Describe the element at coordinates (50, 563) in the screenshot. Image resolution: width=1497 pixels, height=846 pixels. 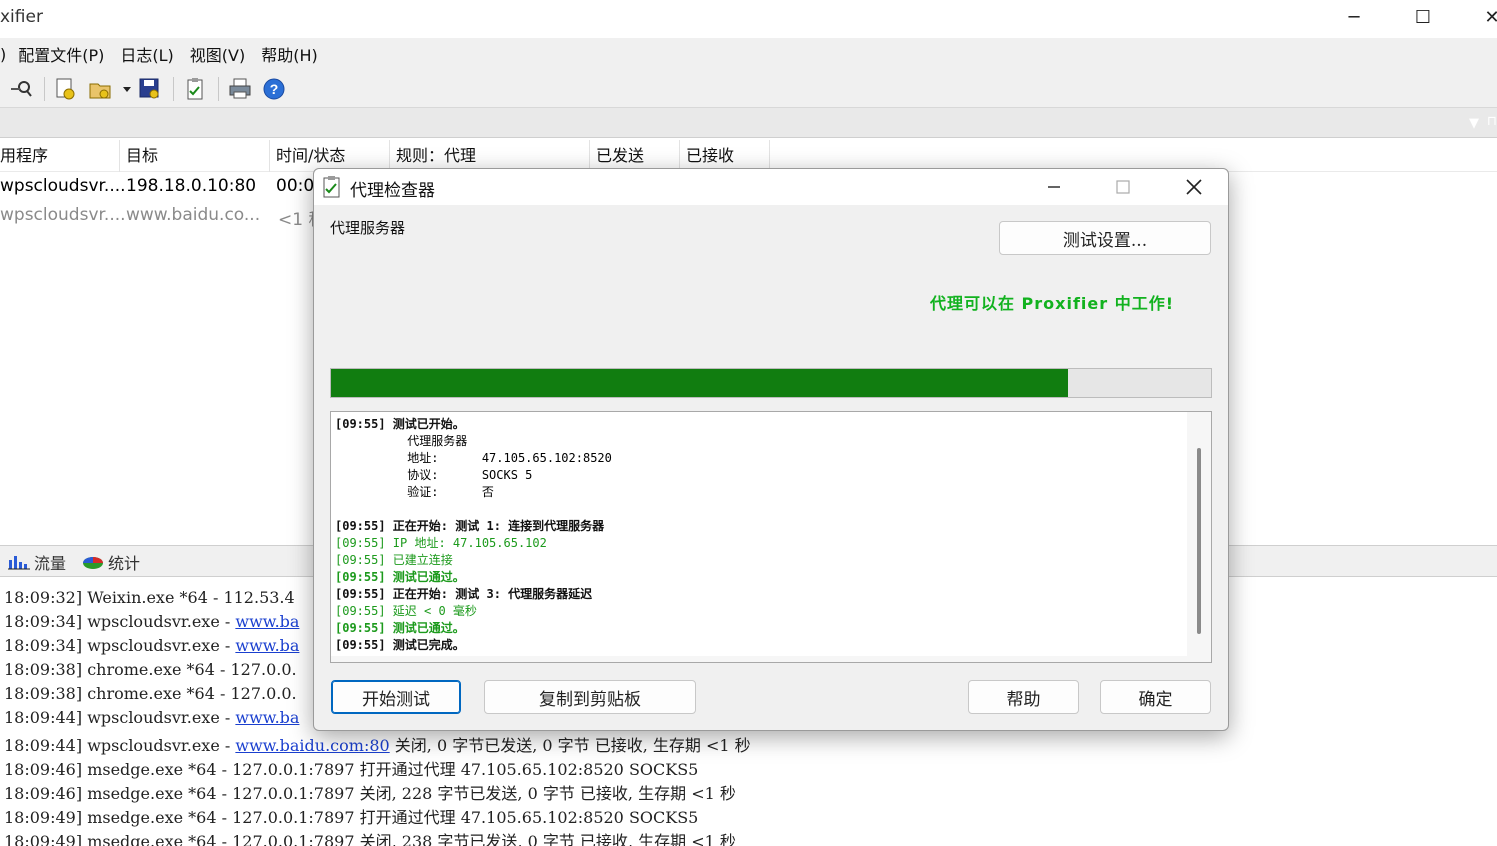
I see `tab-traffic-label: 流量` at that location.